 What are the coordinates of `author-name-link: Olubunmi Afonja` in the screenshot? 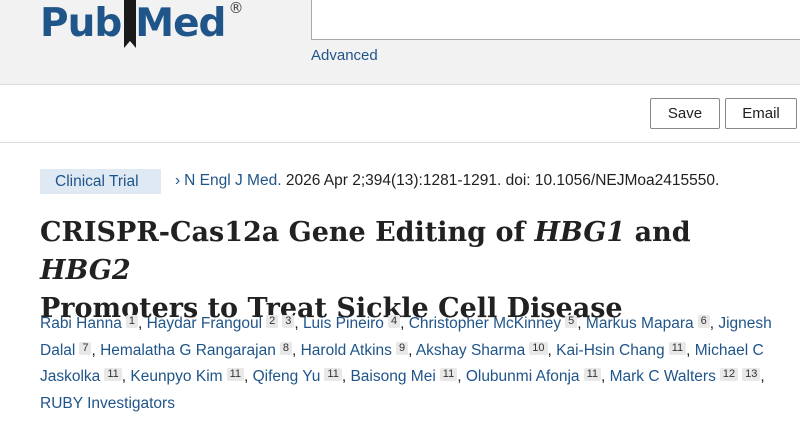 It's located at (523, 376).